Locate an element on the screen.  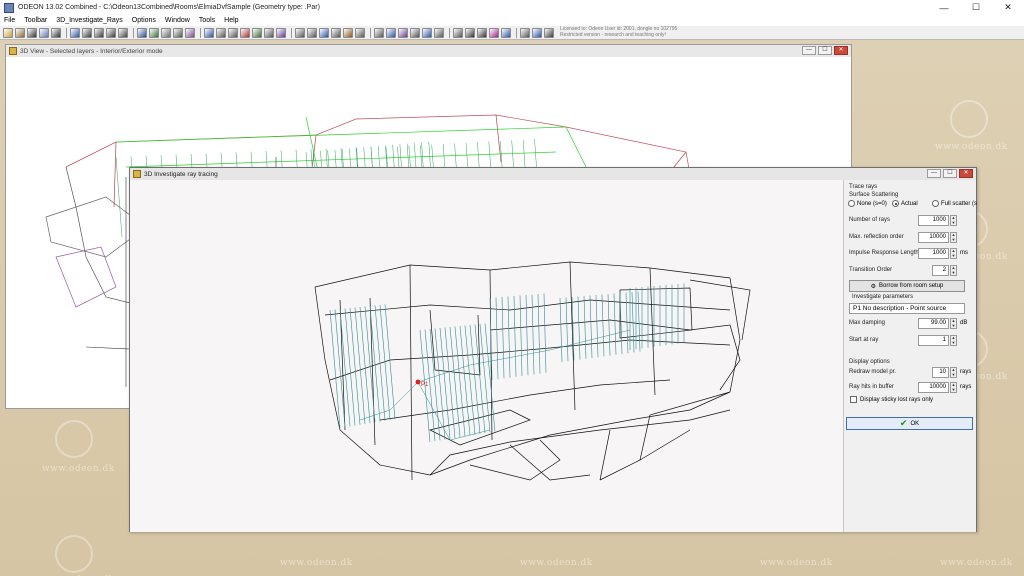
view3d-maximize-button: ☐ is located at coordinates (825, 50).